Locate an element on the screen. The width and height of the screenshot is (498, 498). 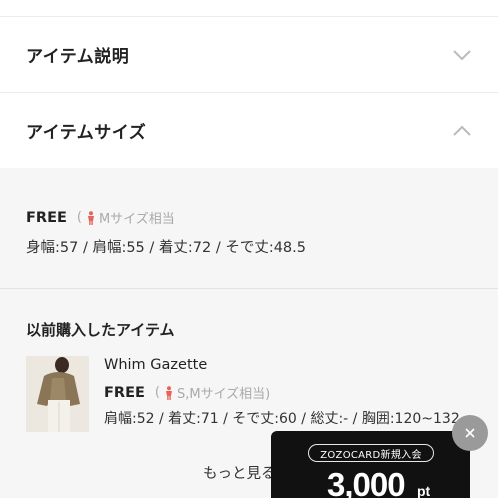
divider is located at coordinates (249, 288).